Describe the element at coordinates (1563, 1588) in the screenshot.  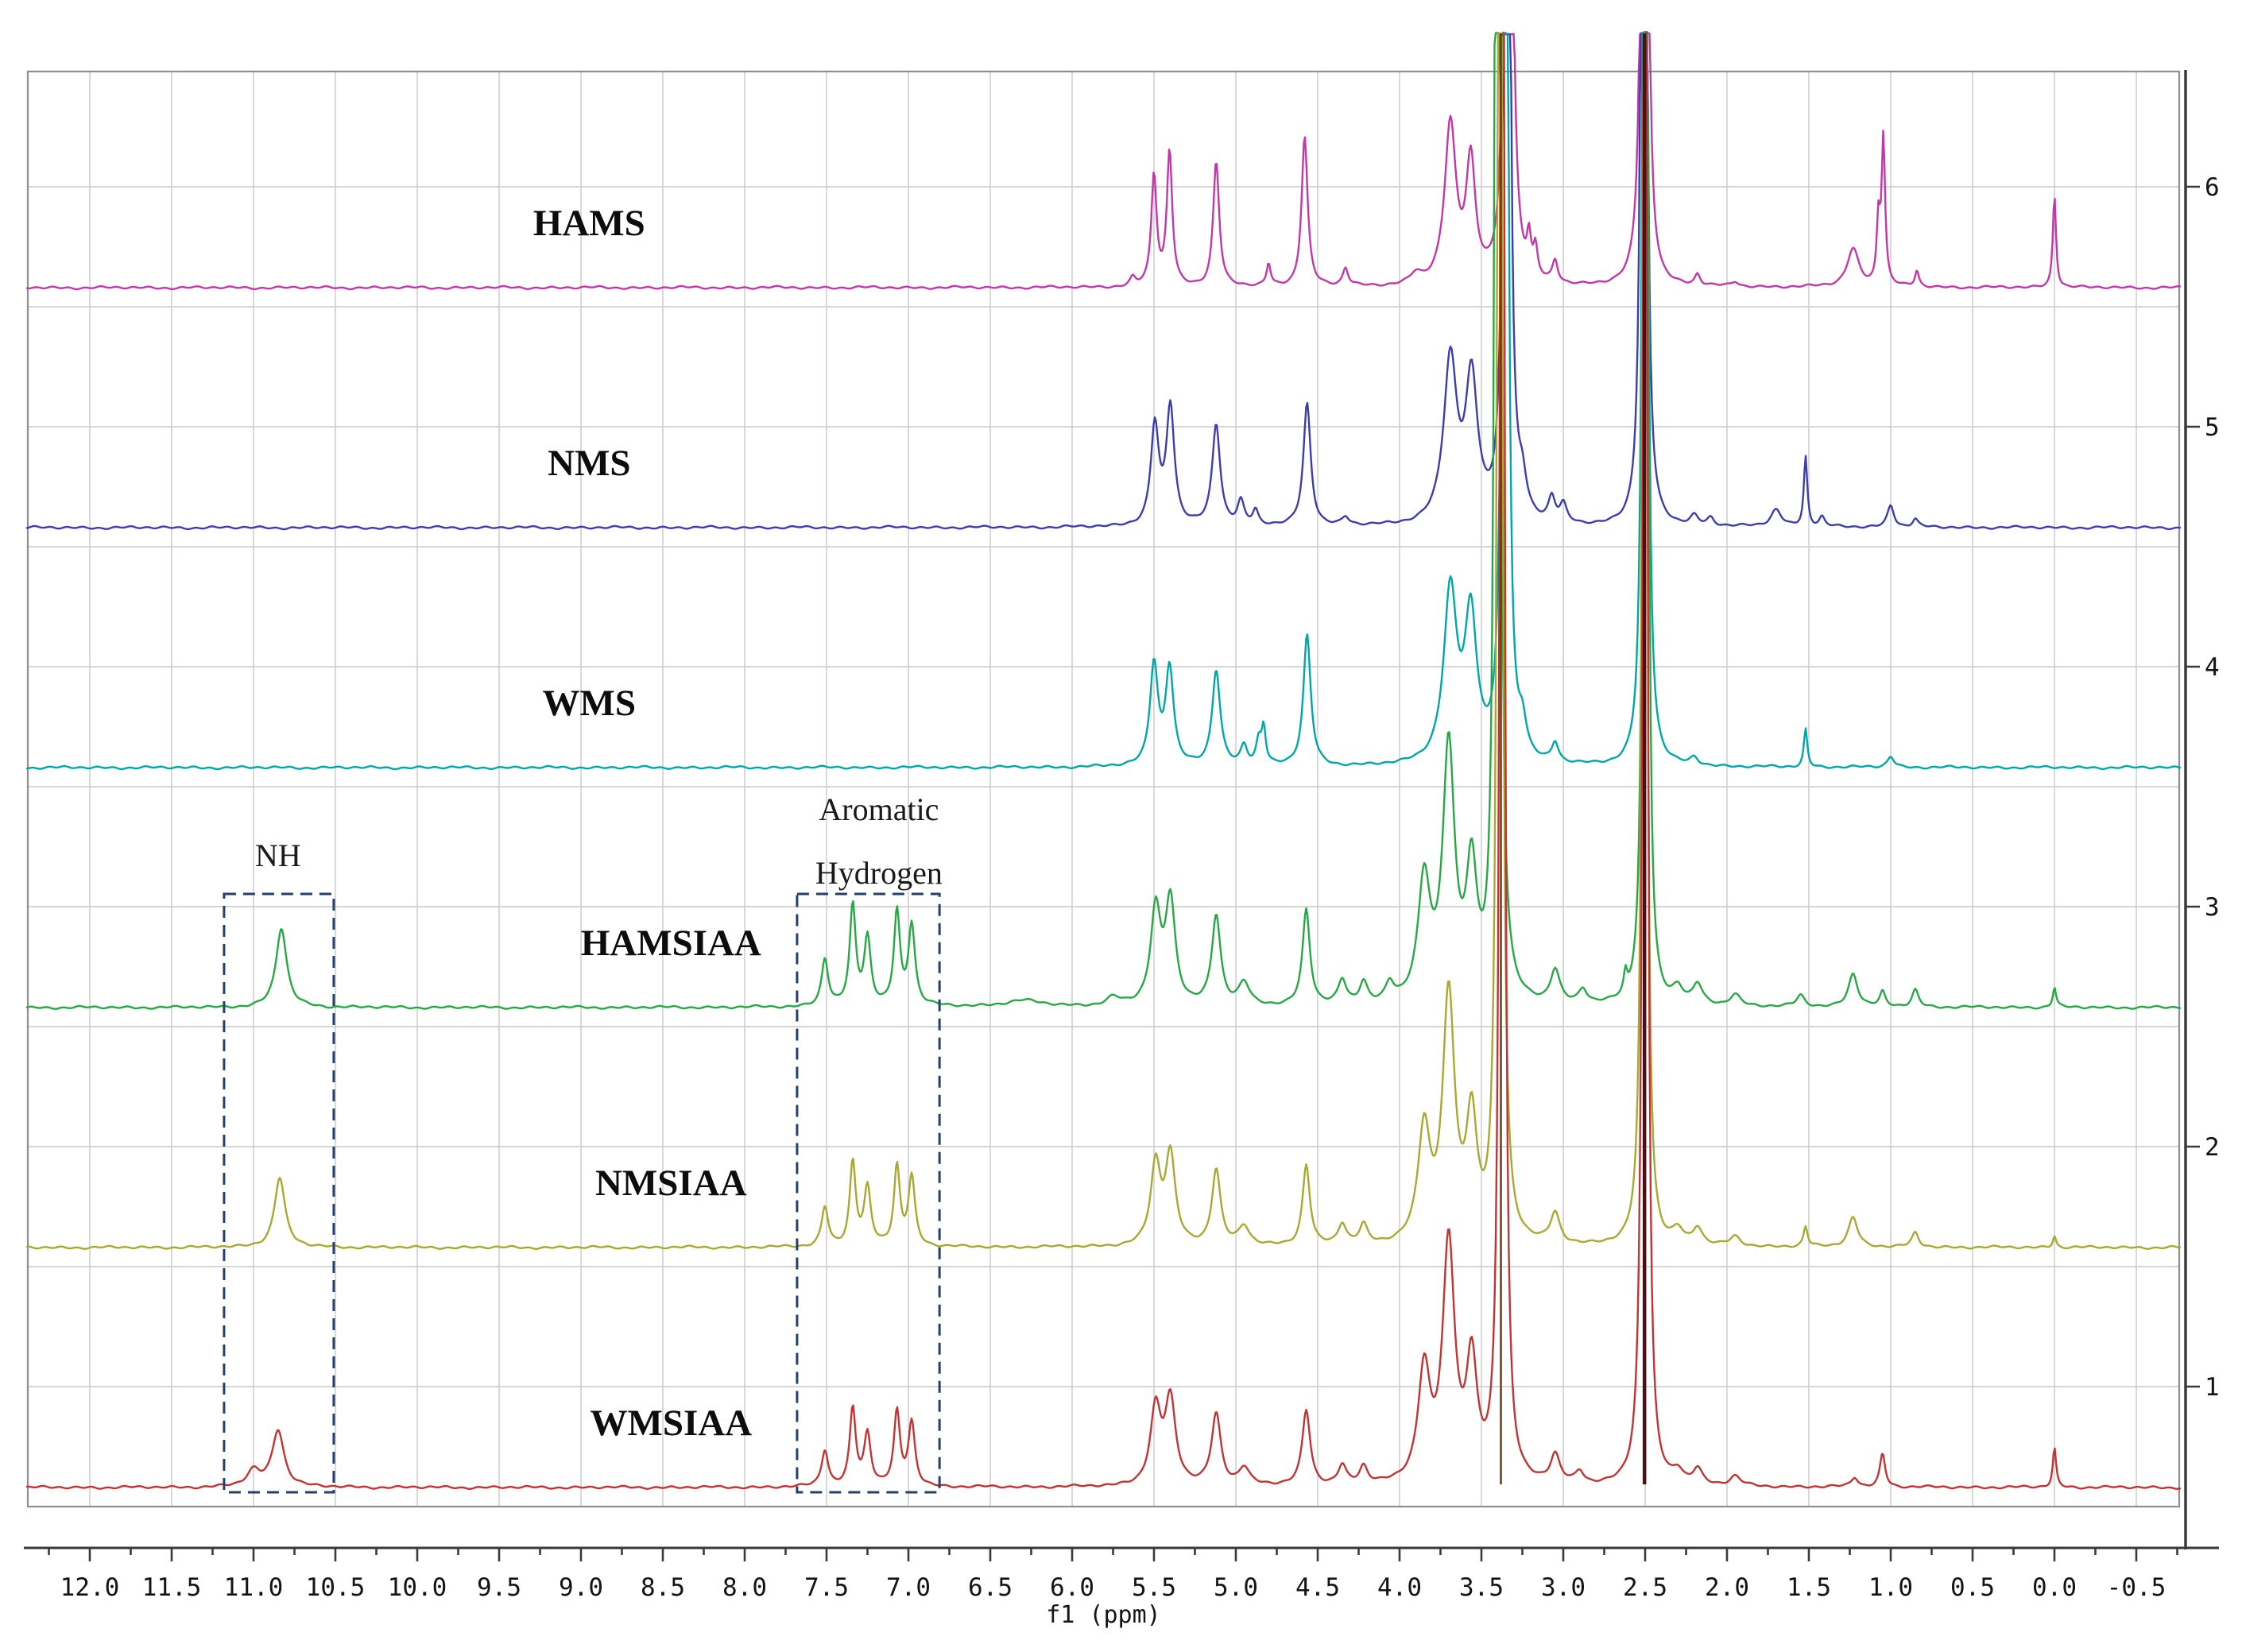
I see `x-tick-label: 3.0` at that location.